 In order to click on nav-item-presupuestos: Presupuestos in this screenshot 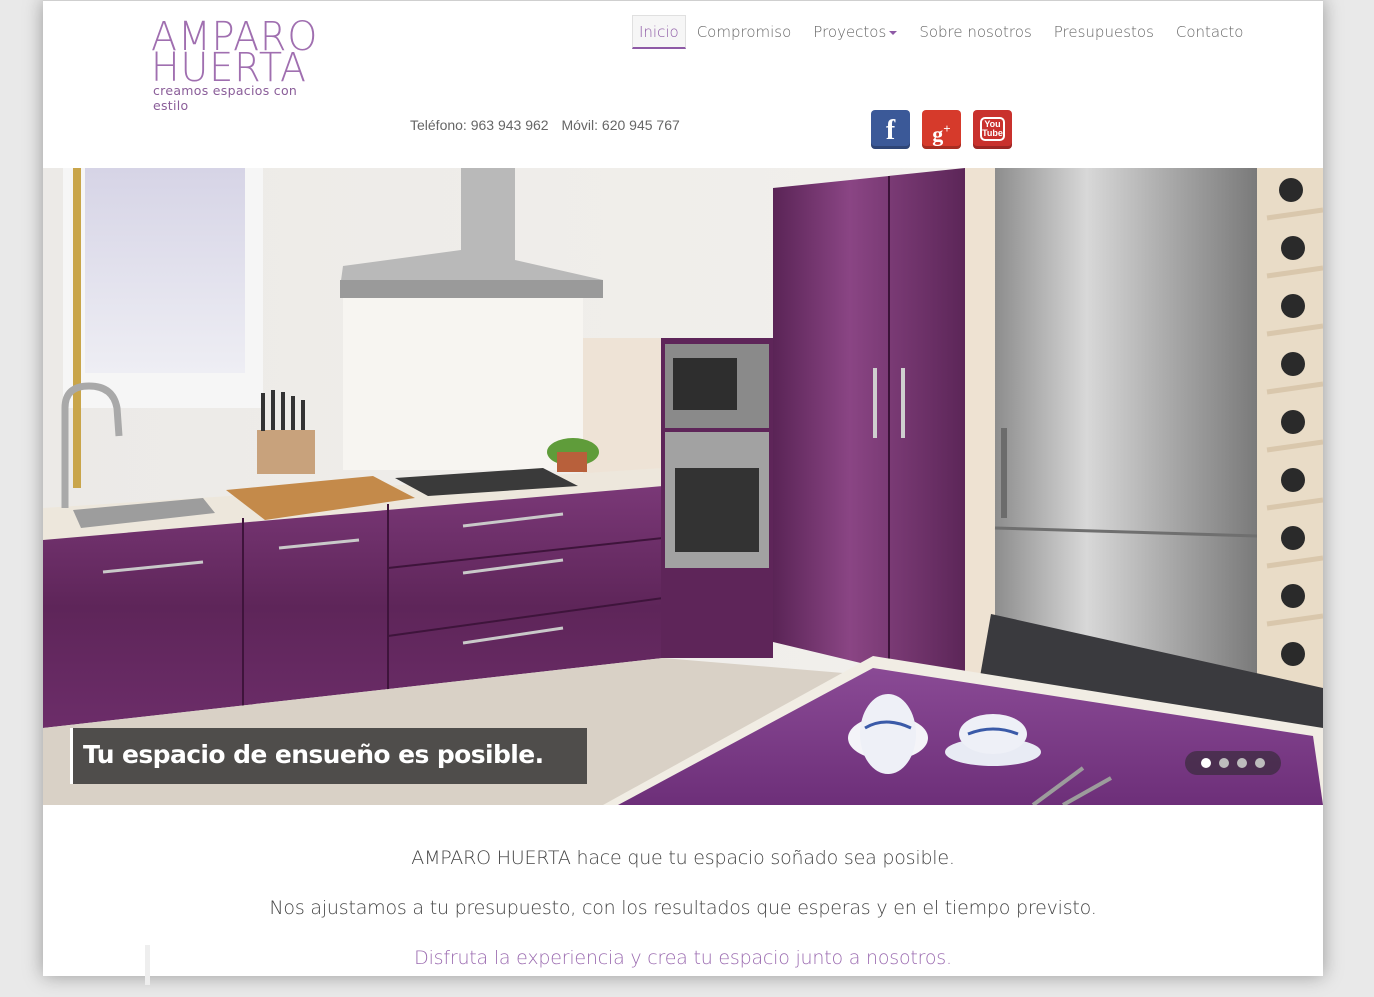, I will do `click(1104, 32)`.